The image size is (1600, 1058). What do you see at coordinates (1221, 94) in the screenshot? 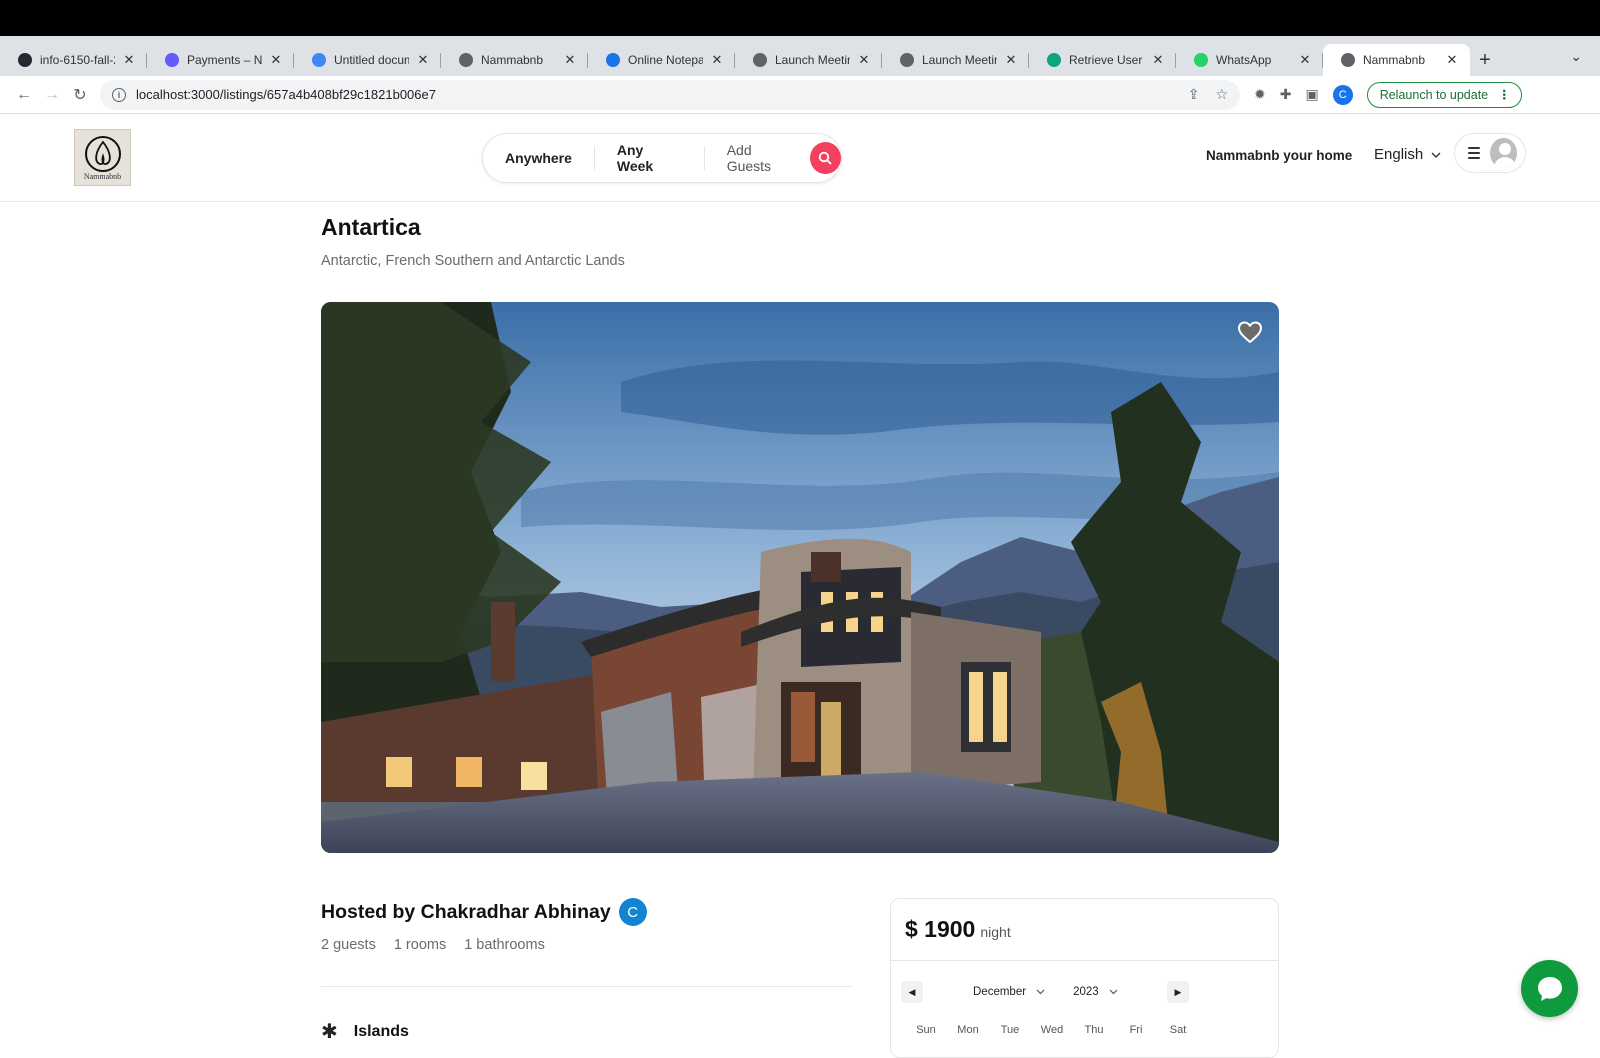
I see `bookmark-star-icon: ☆` at bounding box center [1221, 94].